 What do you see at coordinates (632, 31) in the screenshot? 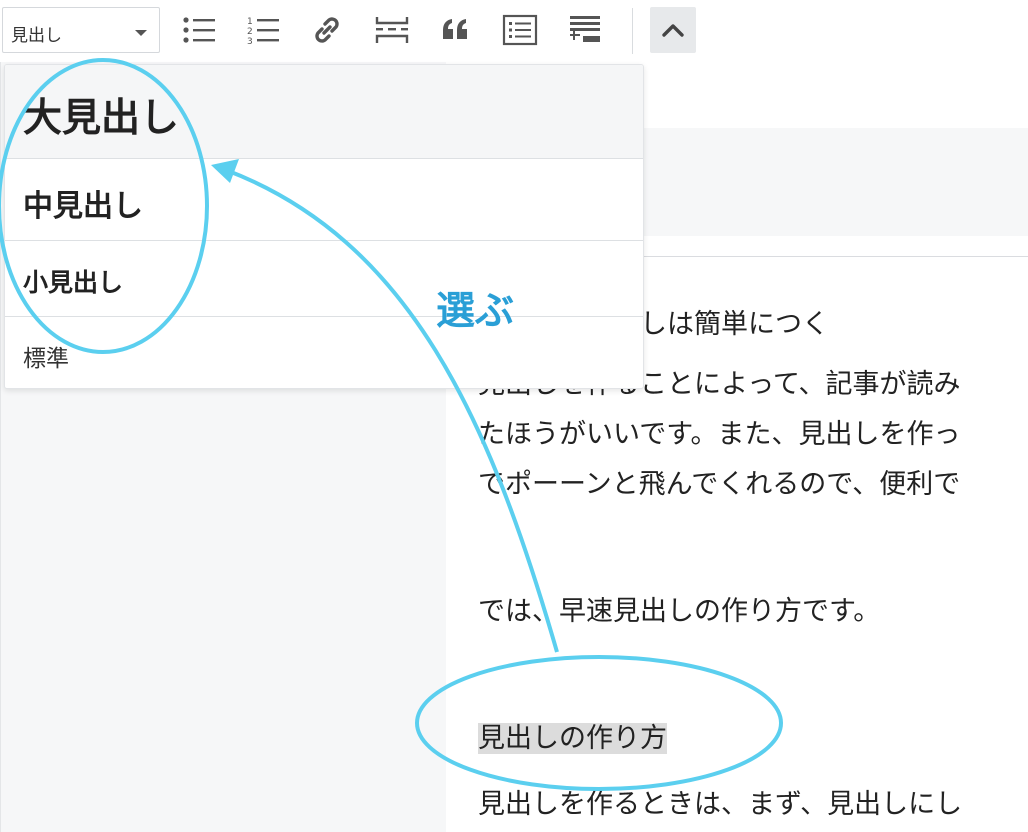
I see `toolbar-separator` at bounding box center [632, 31].